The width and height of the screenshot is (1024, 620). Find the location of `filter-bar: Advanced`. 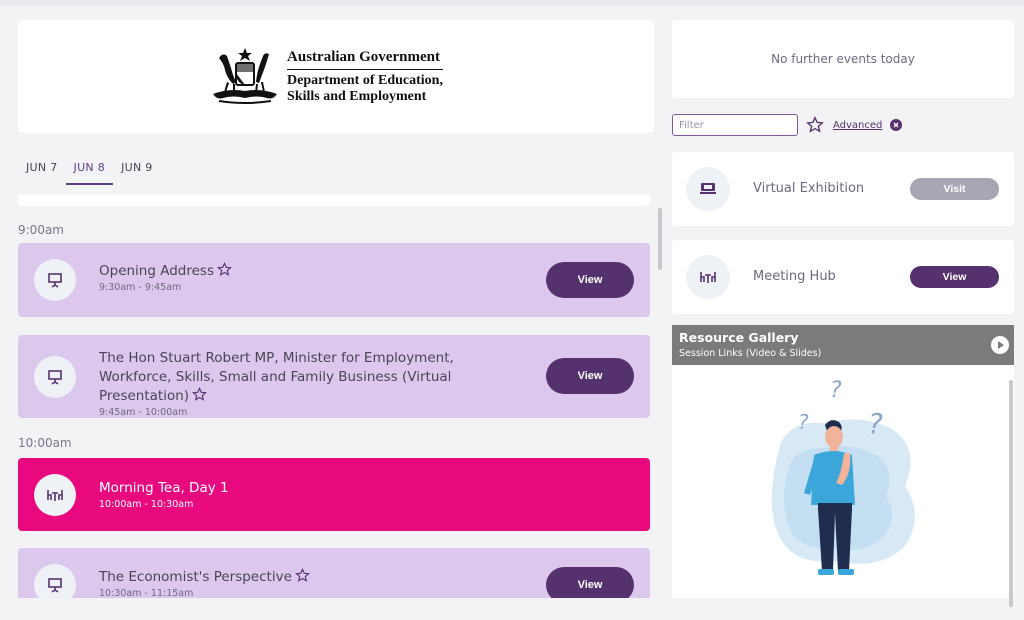

filter-bar: Advanced is located at coordinates (787, 125).